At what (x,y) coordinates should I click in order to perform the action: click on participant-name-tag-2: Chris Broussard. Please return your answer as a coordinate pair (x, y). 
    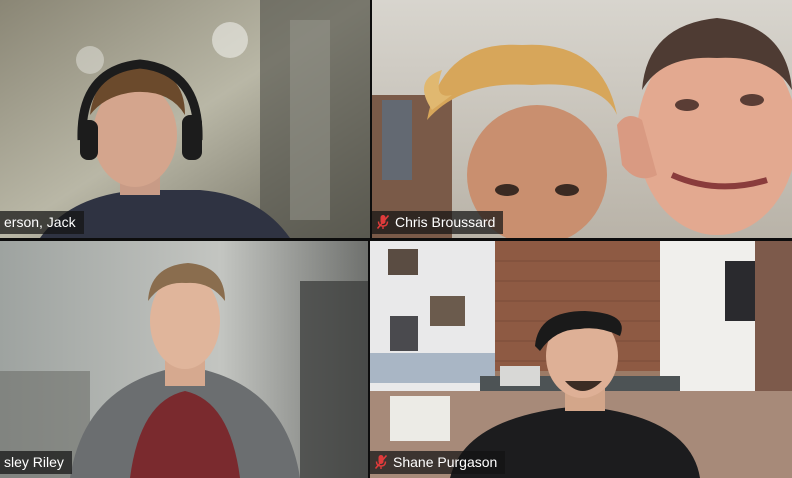
    Looking at the image, I should click on (438, 222).